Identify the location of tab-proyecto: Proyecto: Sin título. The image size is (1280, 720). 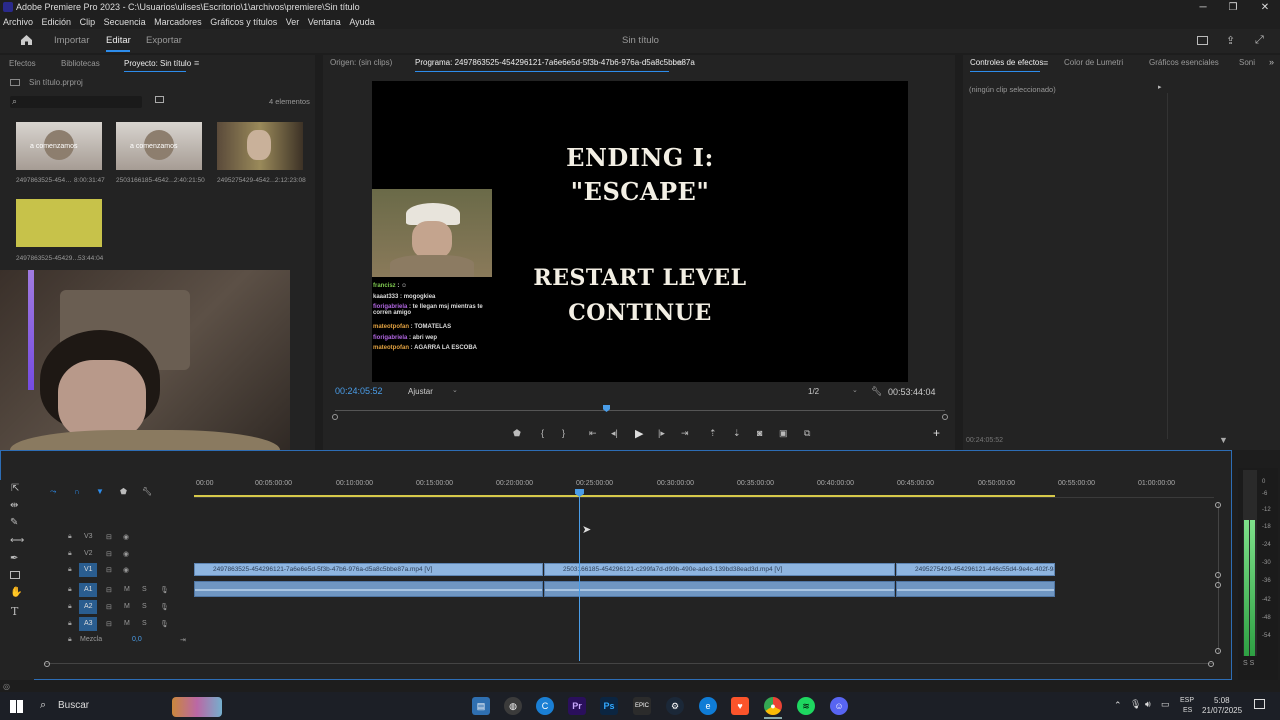
(157, 64).